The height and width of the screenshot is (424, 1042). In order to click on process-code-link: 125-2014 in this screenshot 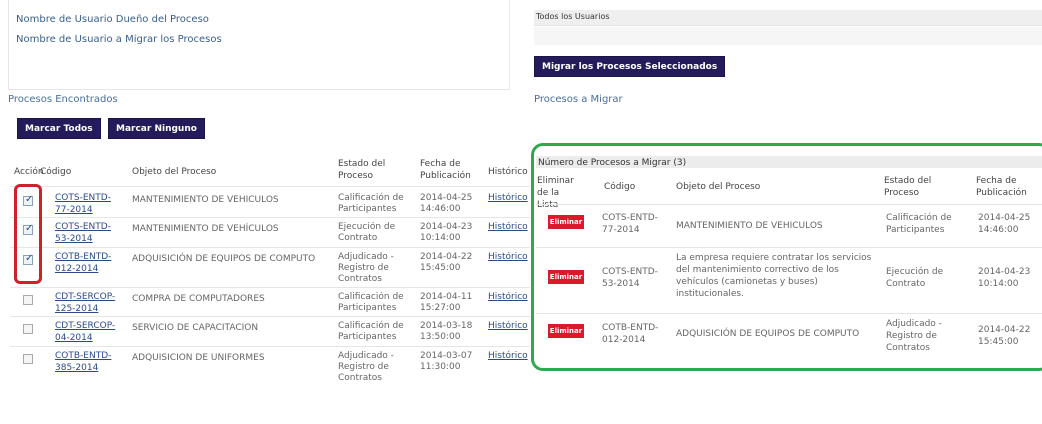, I will do `click(76, 309)`.